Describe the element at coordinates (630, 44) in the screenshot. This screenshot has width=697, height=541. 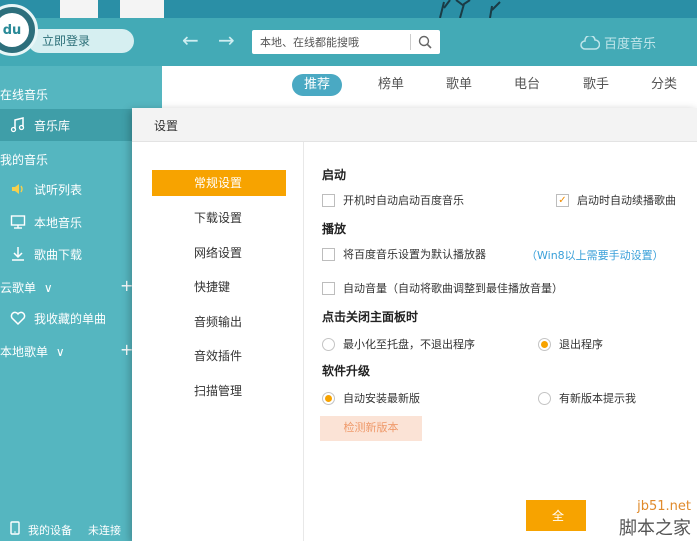
I see `brand-name: 百度音乐` at that location.